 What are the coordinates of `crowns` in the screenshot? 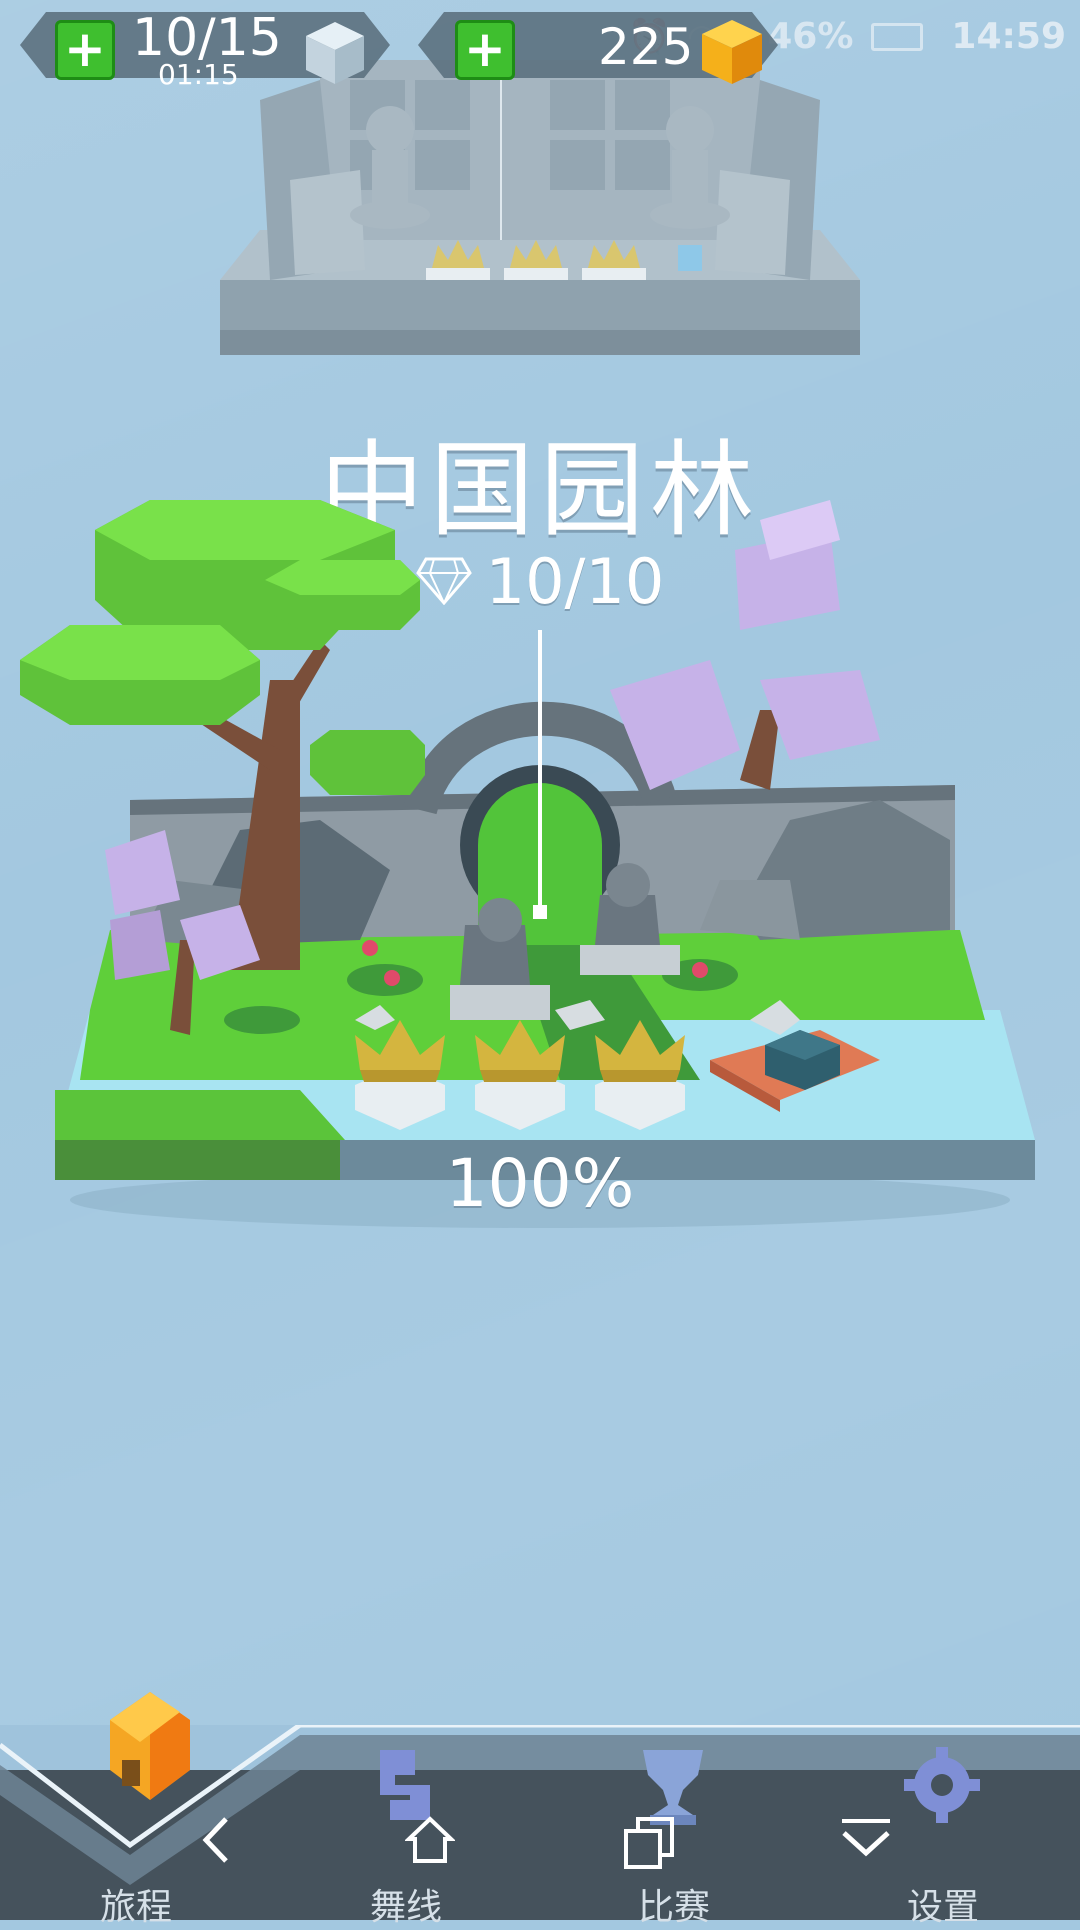 It's located at (520, 1075).